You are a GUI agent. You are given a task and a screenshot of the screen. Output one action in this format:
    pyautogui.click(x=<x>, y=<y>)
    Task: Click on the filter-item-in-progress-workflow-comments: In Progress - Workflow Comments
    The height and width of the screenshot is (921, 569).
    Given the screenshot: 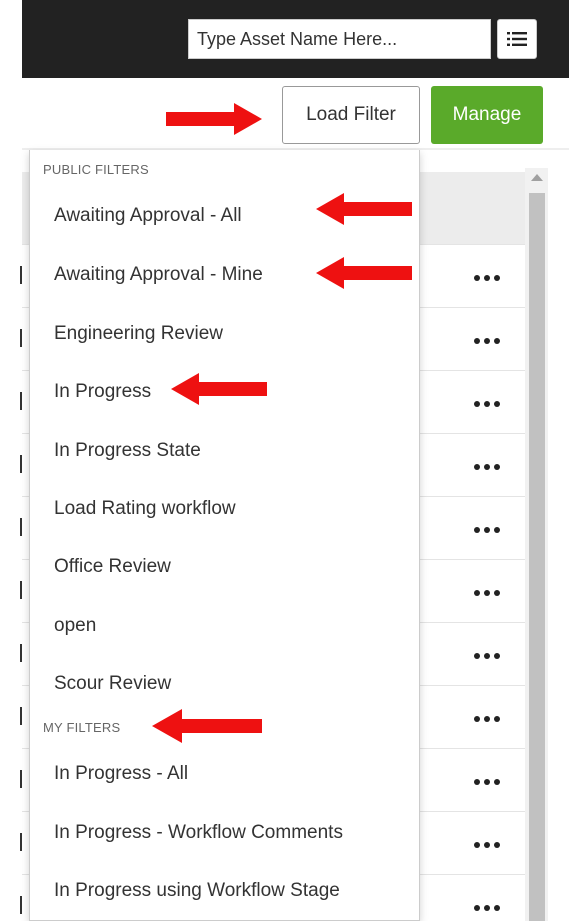 What is the action you would take?
    pyautogui.click(x=198, y=833)
    